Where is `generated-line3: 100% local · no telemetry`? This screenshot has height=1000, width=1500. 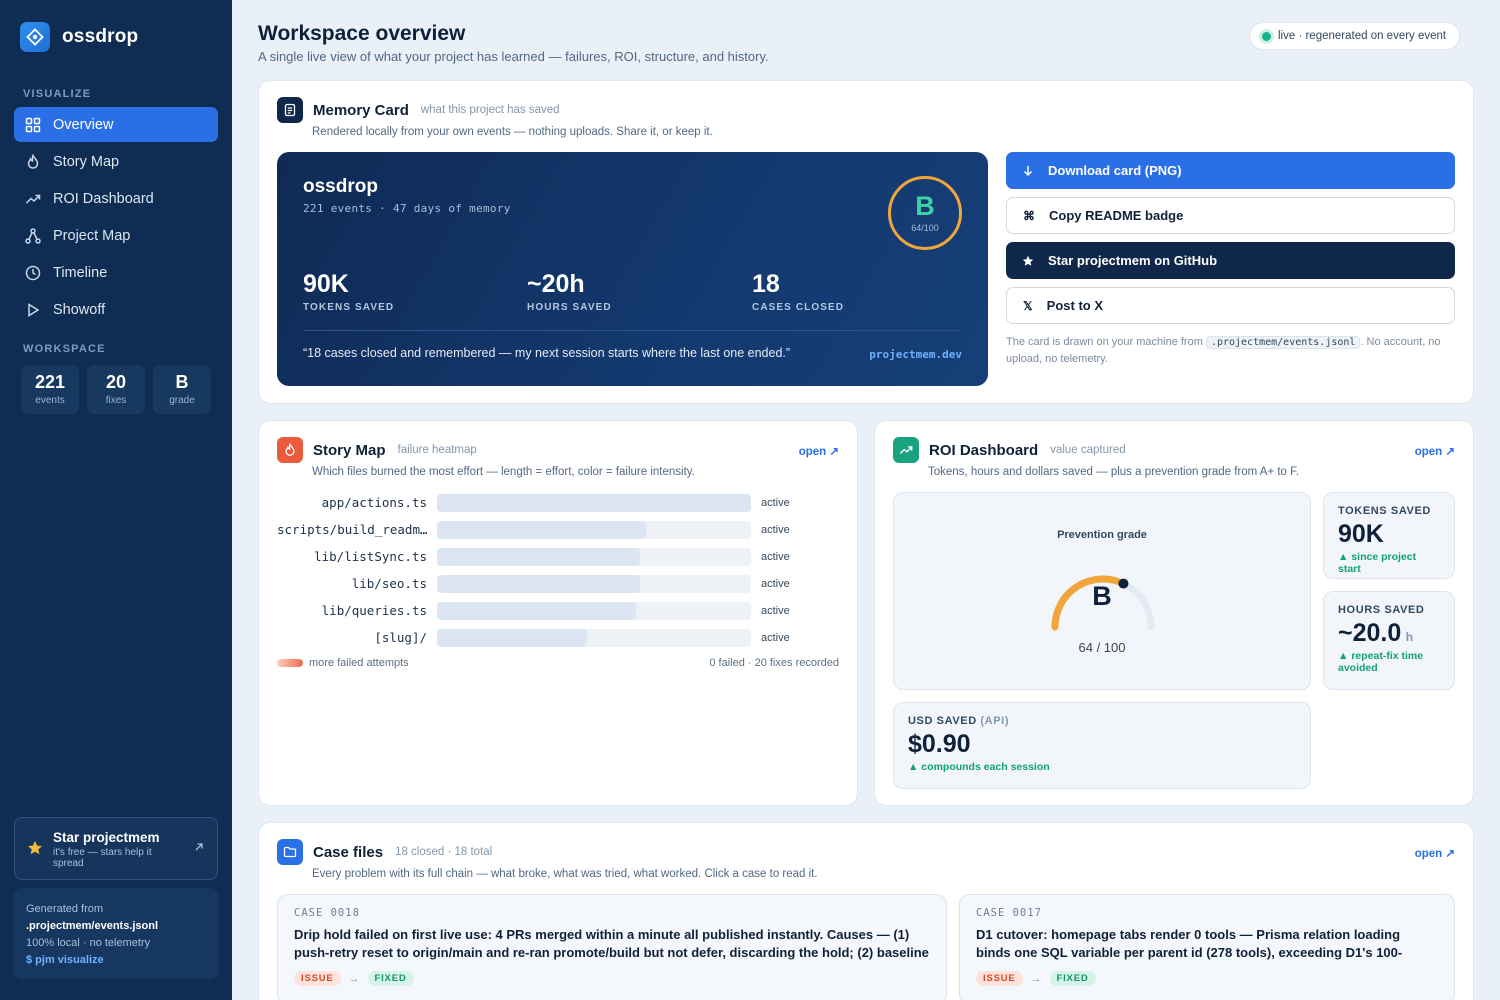
generated-line3: 100% local · no telemetry is located at coordinates (88, 943).